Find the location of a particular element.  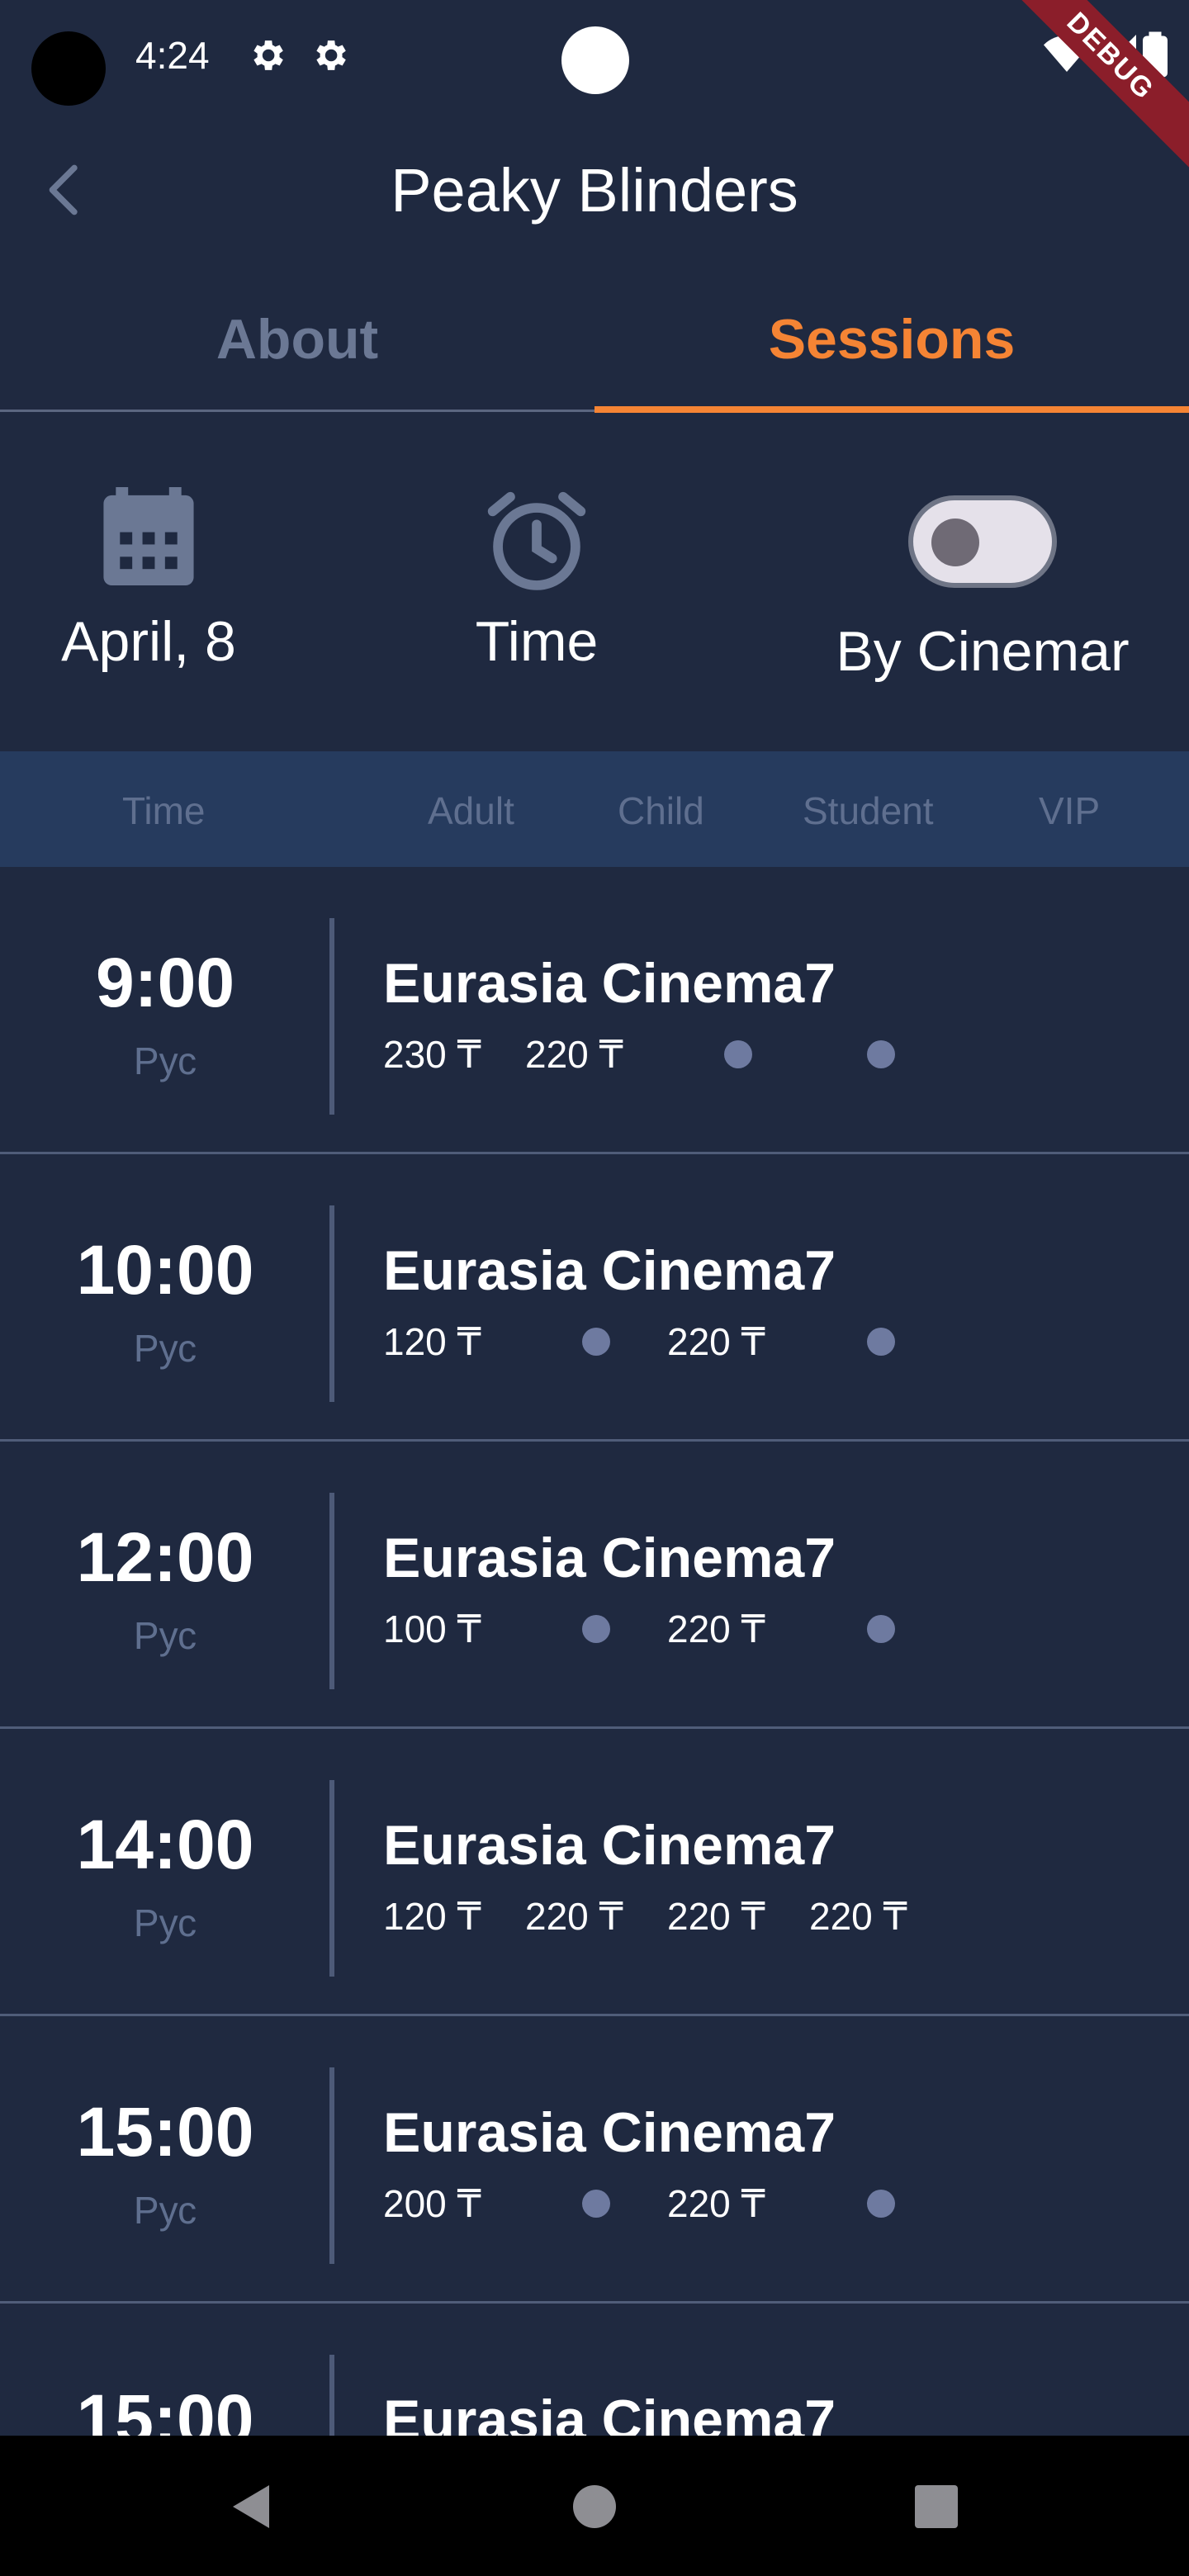

alarm-clock-icon is located at coordinates (536, 540).